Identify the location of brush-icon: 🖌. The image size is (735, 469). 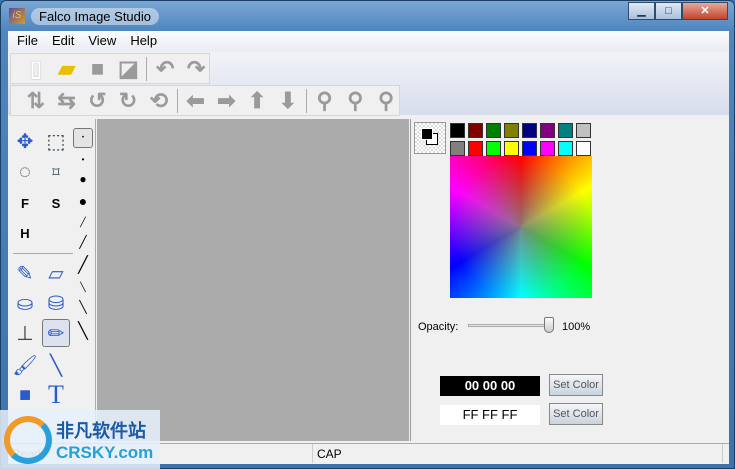
(25, 365).